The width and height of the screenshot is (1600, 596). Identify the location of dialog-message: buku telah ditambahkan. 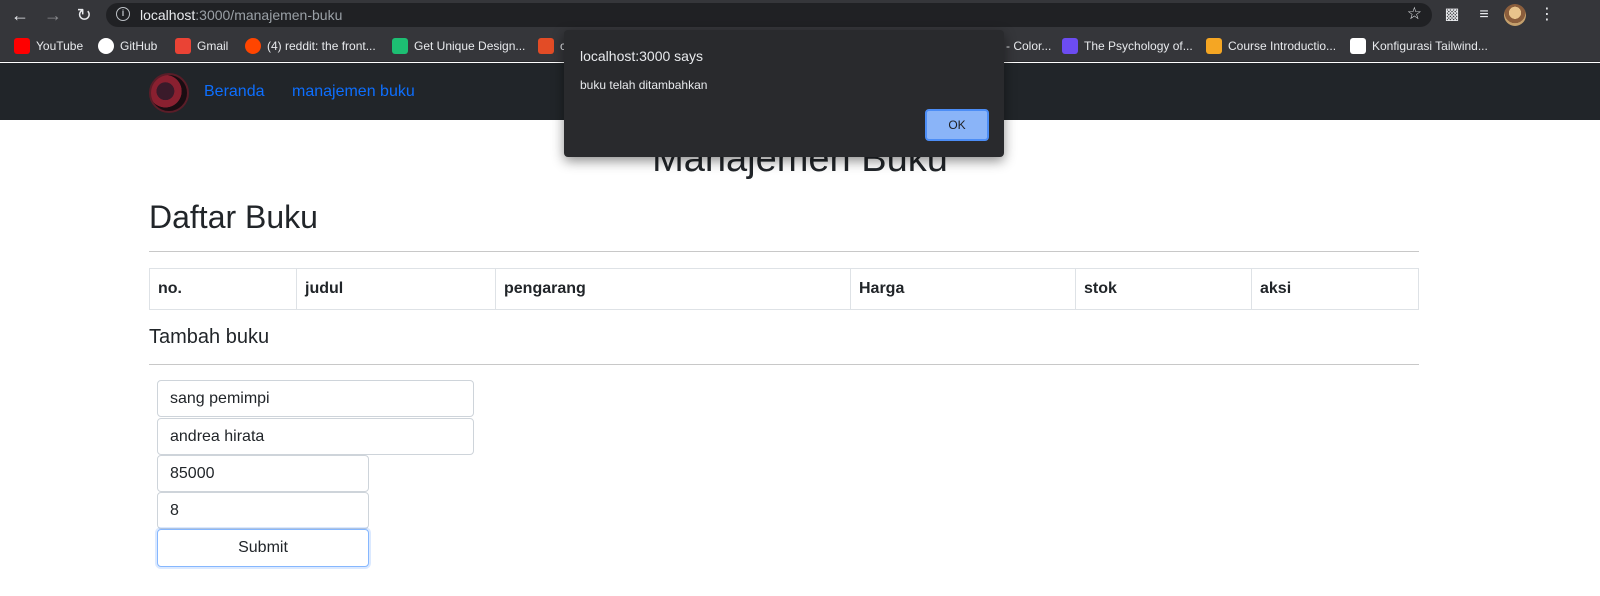
(644, 85).